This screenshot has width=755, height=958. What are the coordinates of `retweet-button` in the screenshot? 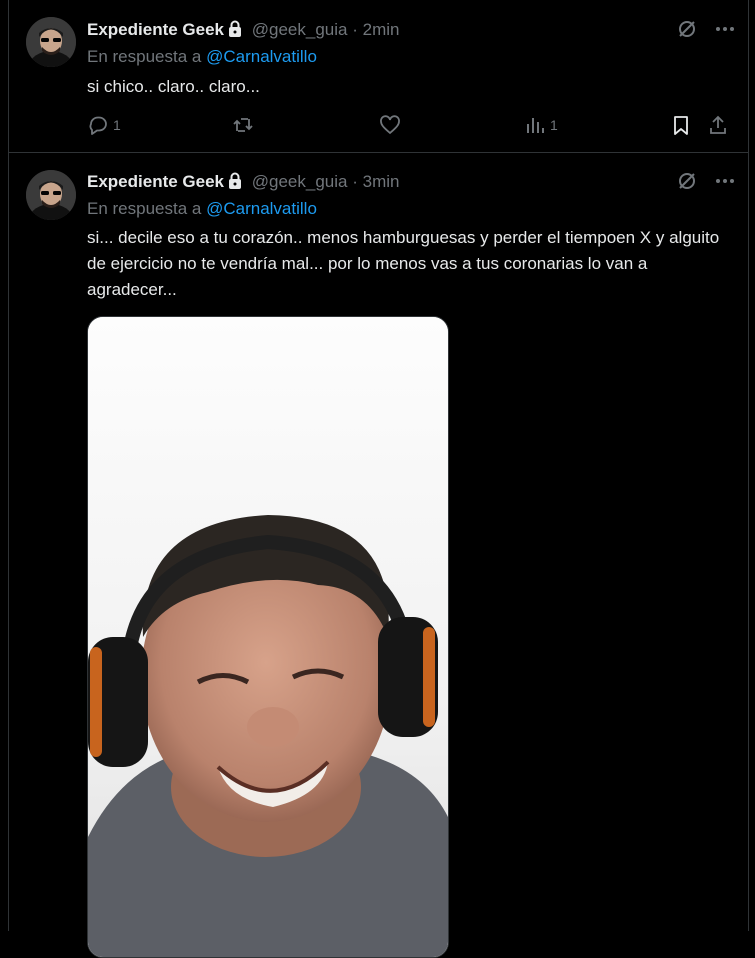 It's located at (243, 125).